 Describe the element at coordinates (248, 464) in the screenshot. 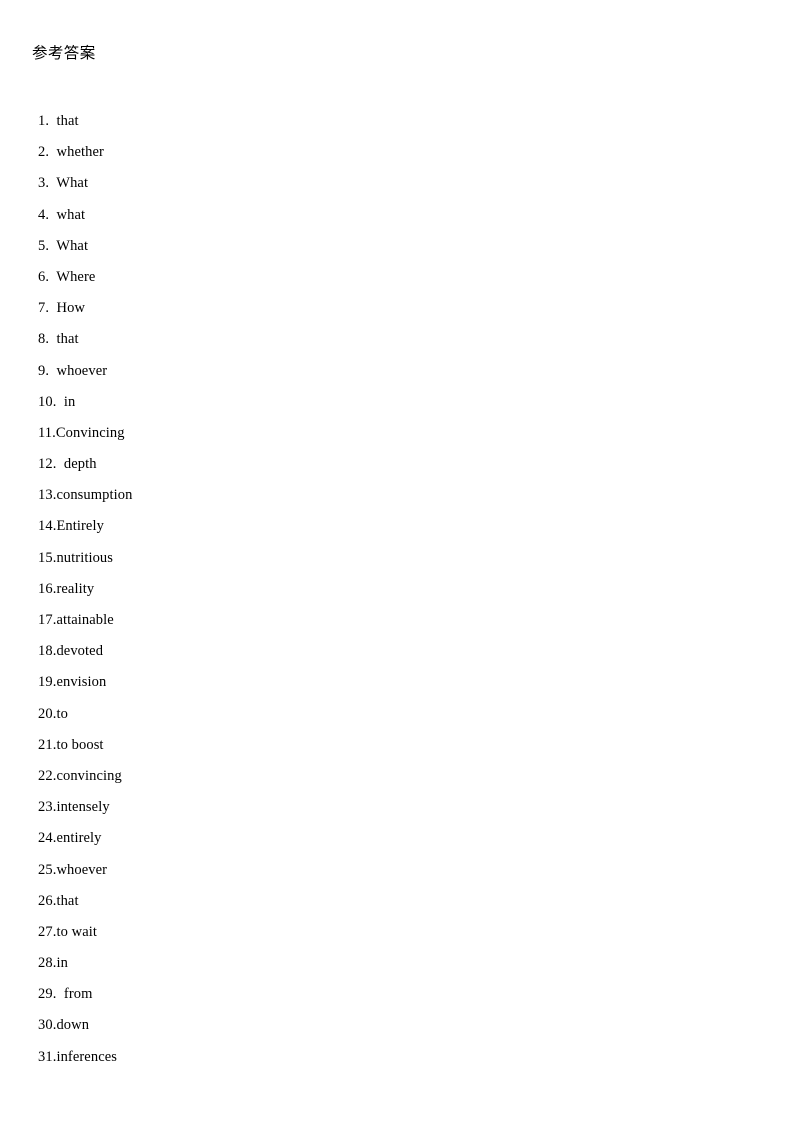

I see `answer-item: 12. depth` at that location.